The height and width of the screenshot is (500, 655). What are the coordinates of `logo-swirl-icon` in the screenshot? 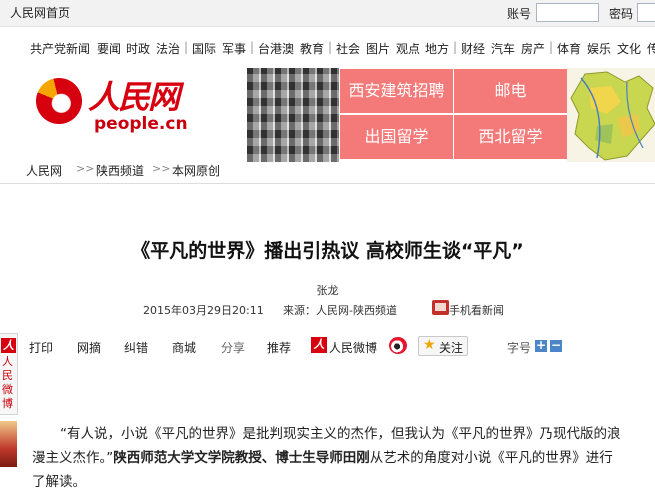 It's located at (59, 101).